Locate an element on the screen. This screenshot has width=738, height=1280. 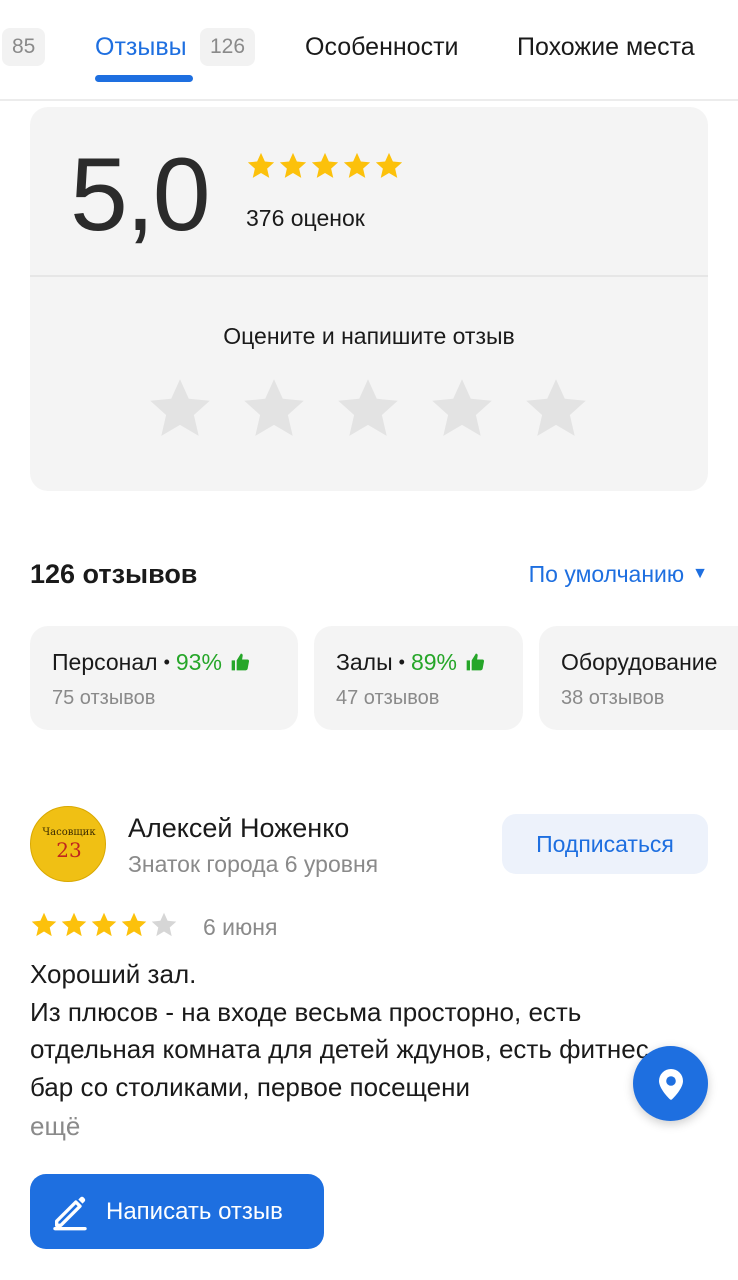
author-name: Алексей Ноженко is located at coordinates (238, 828).